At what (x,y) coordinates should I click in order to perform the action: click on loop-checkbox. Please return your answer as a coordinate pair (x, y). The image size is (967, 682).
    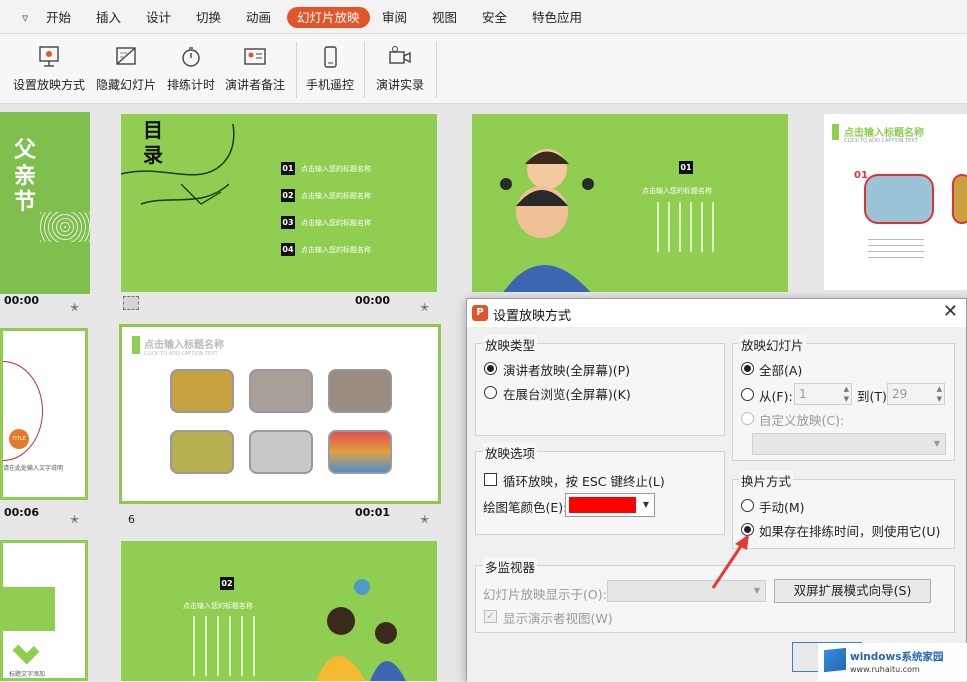
    Looking at the image, I should click on (490, 479).